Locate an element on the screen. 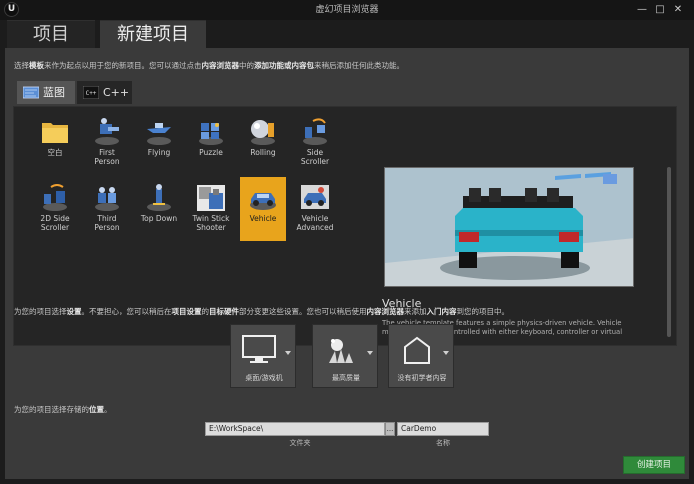 The width and height of the screenshot is (694, 484). template-2d-side-scroller: 2D Side Scroller is located at coordinates (55, 209).